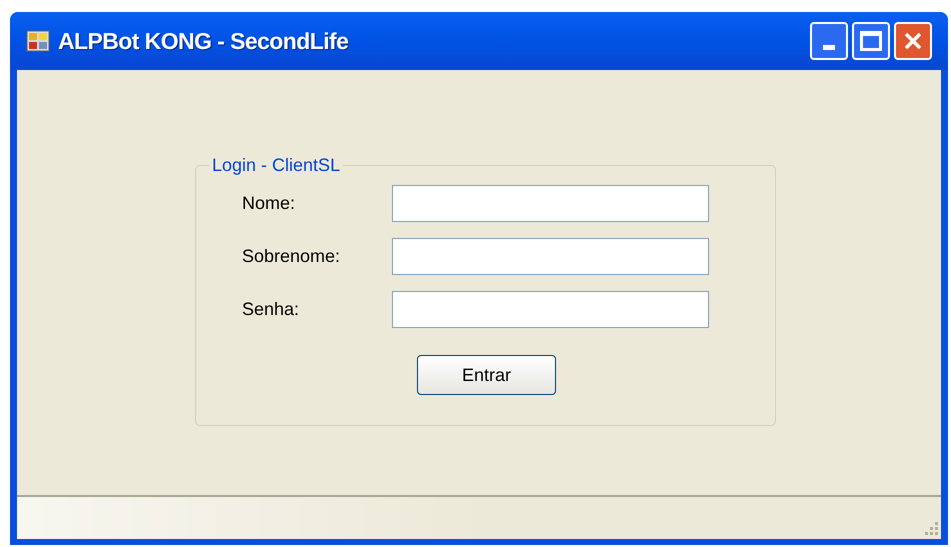 The width and height of the screenshot is (951, 547). Describe the element at coordinates (269, 203) in the screenshot. I see `field-label: Nome:` at that location.